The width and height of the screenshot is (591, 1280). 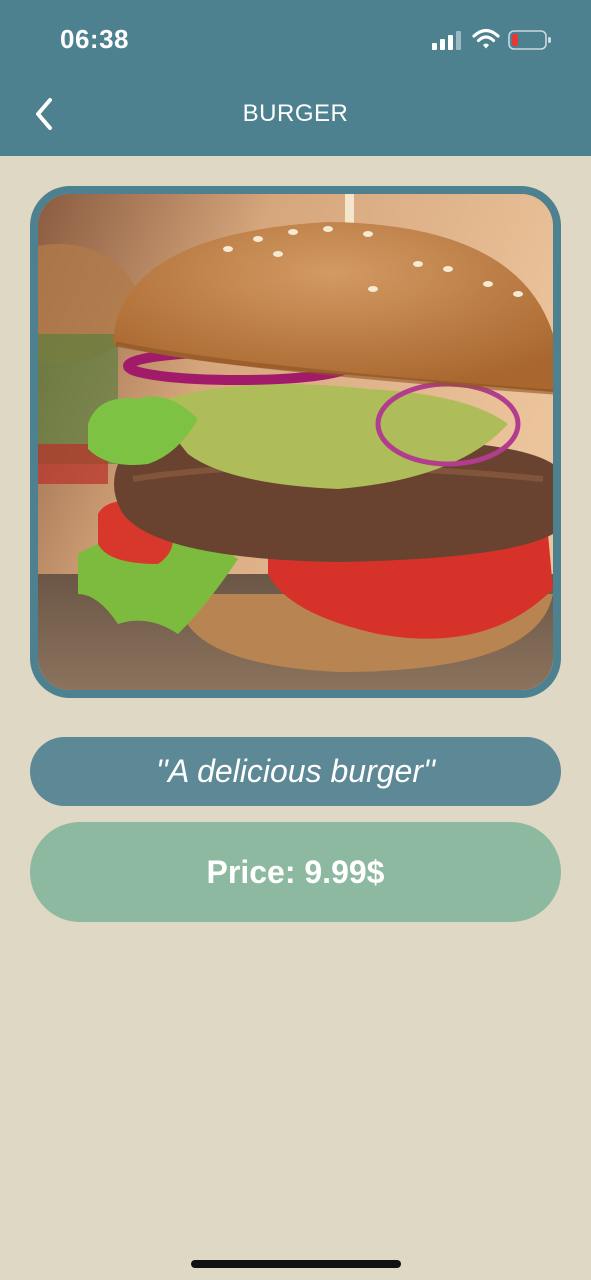 I want to click on description-text: ''A delicious burger'', so click(x=295, y=771).